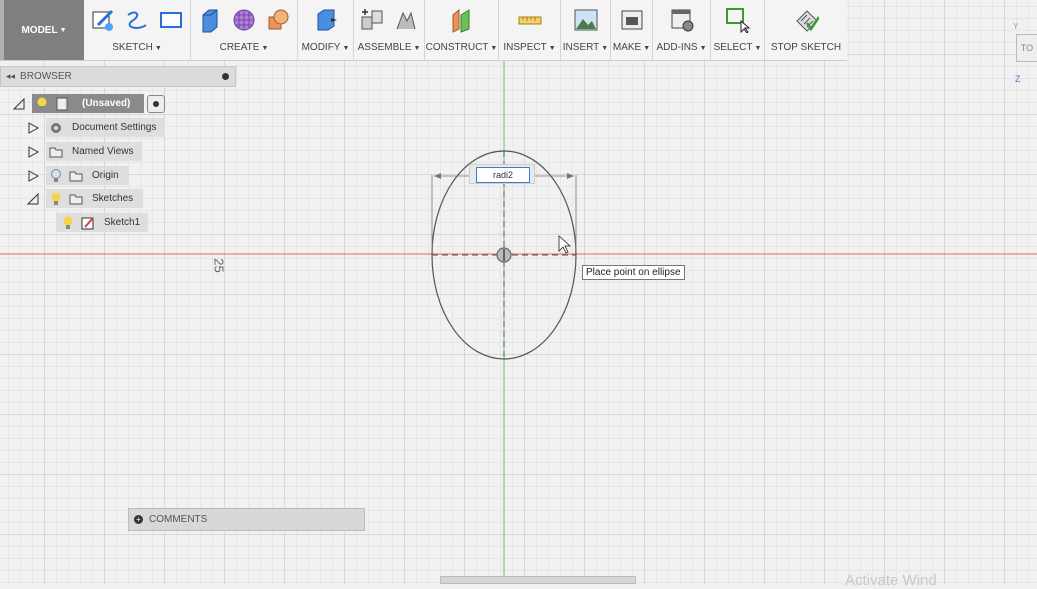  I want to click on y-axis-indicator: Y, so click(1016, 26).